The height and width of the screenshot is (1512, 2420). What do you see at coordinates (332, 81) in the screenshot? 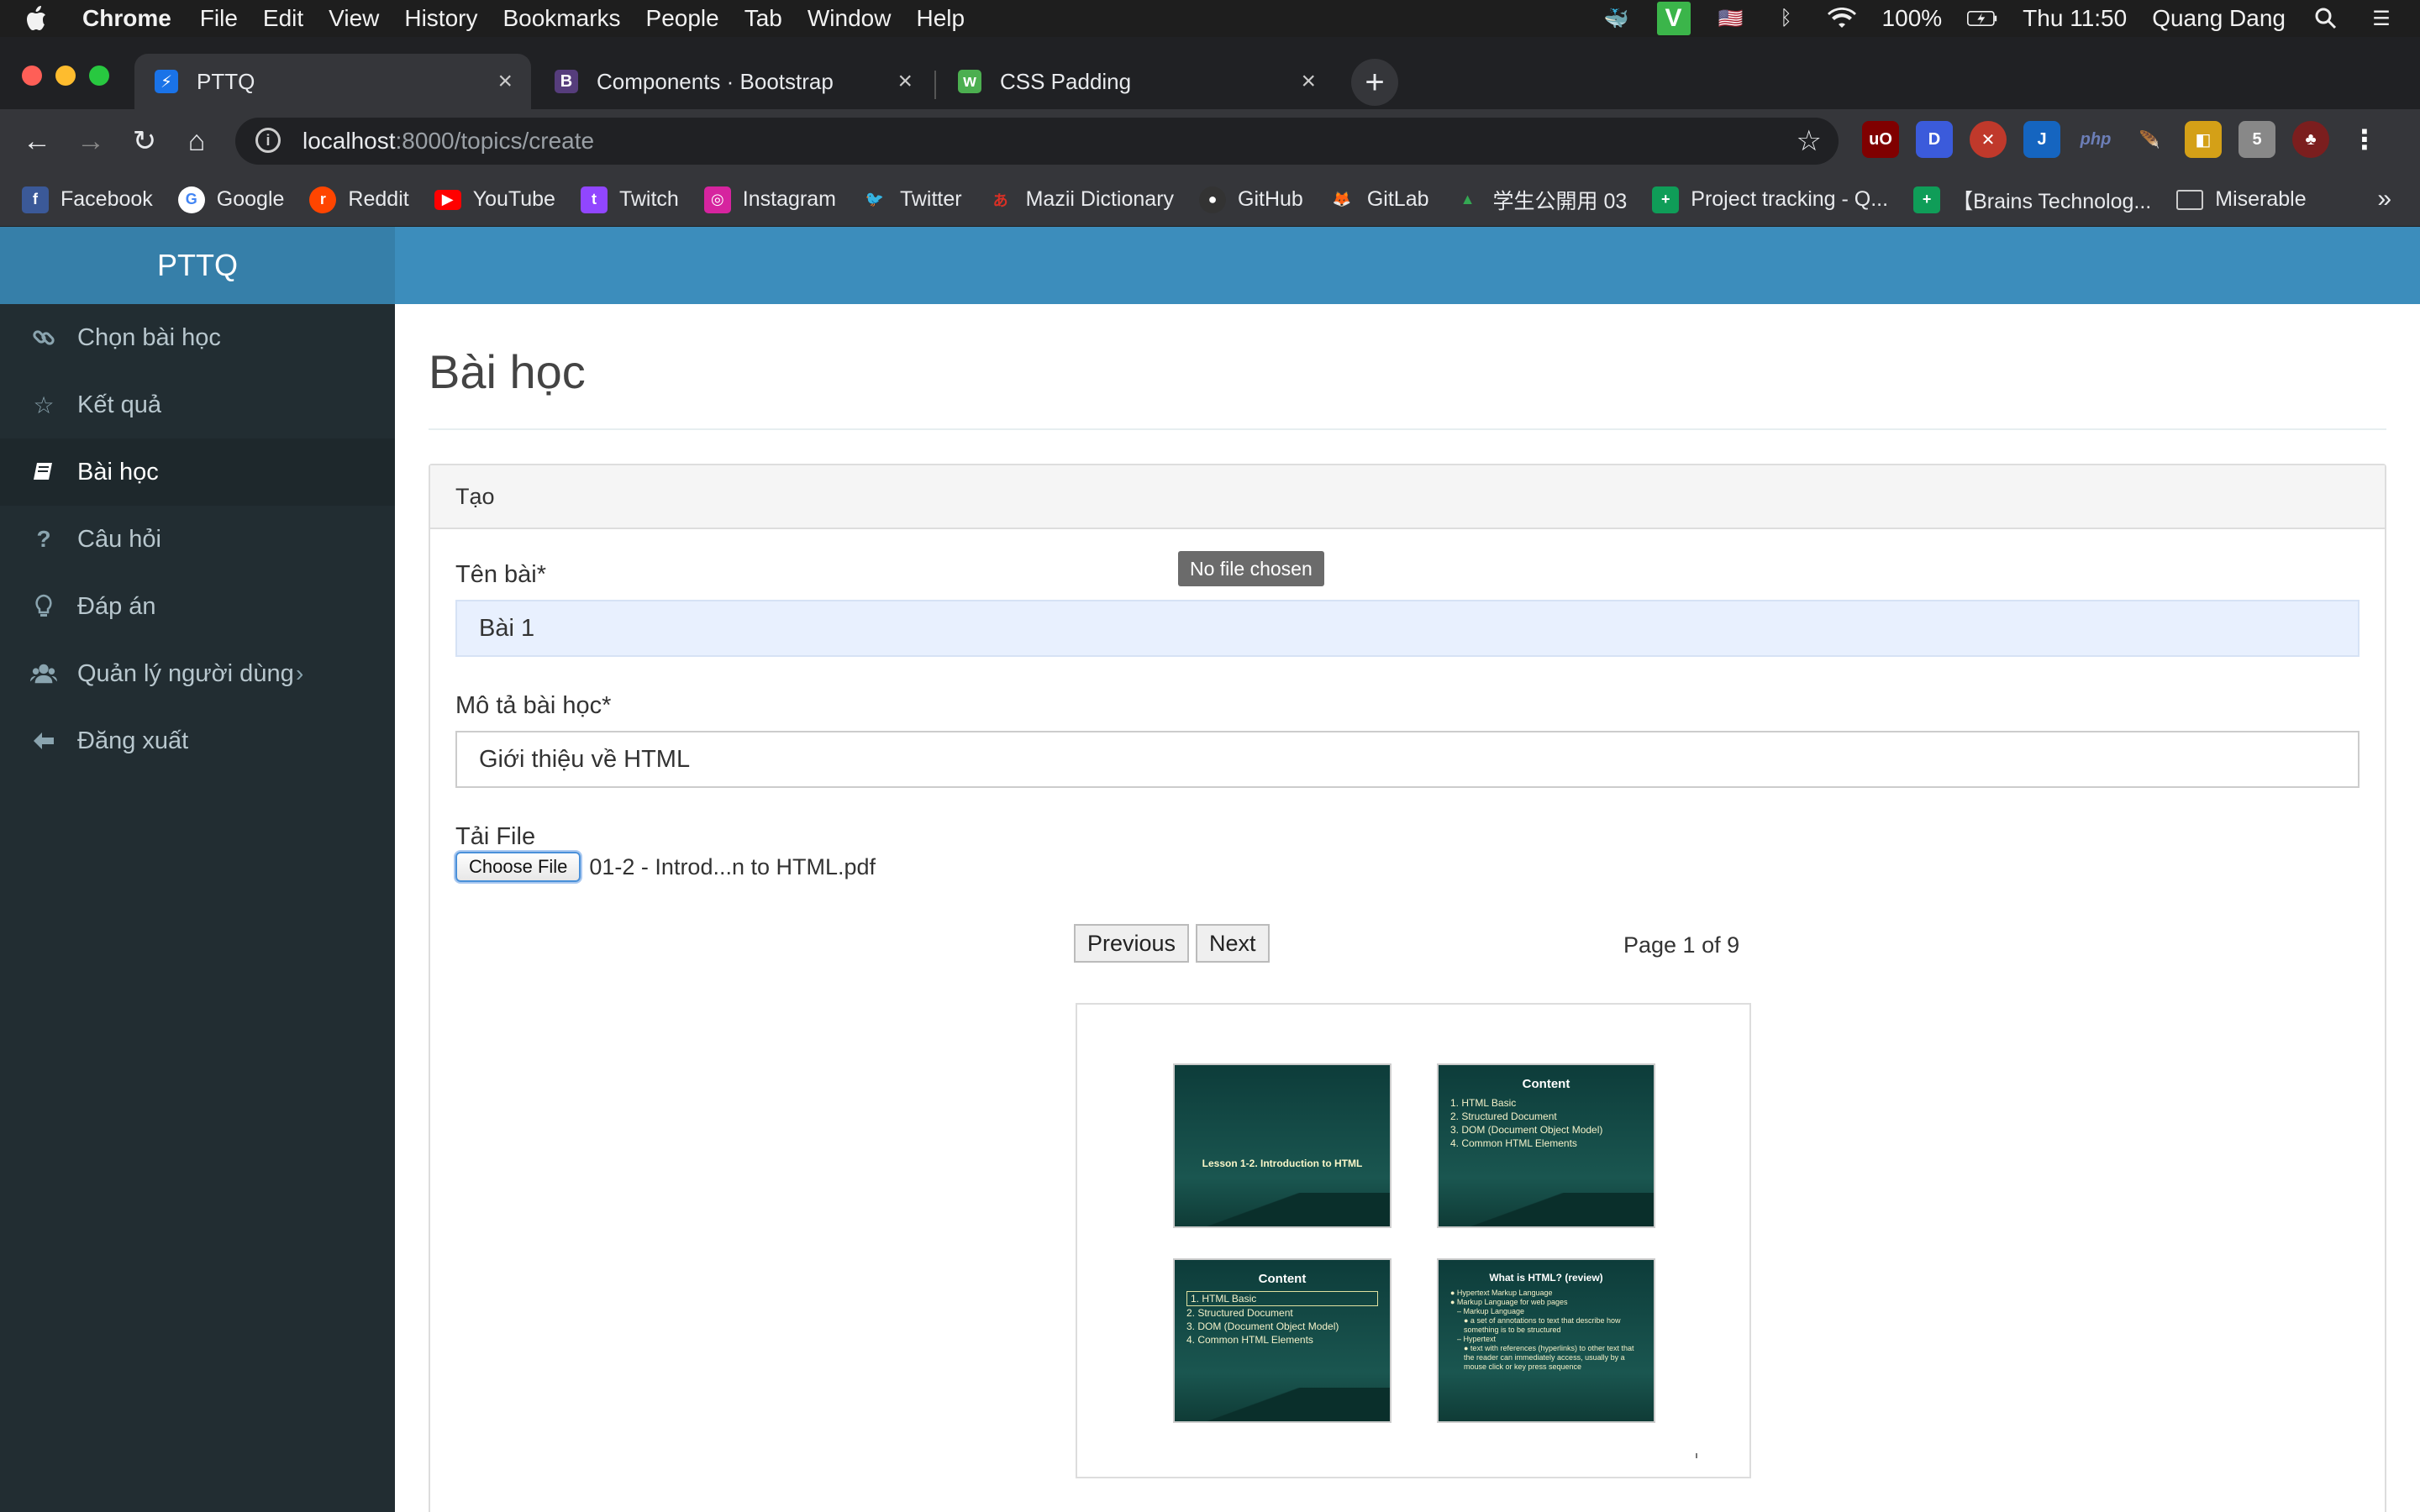
I see `tab-pttq: ⚡ PTTQ ×` at bounding box center [332, 81].